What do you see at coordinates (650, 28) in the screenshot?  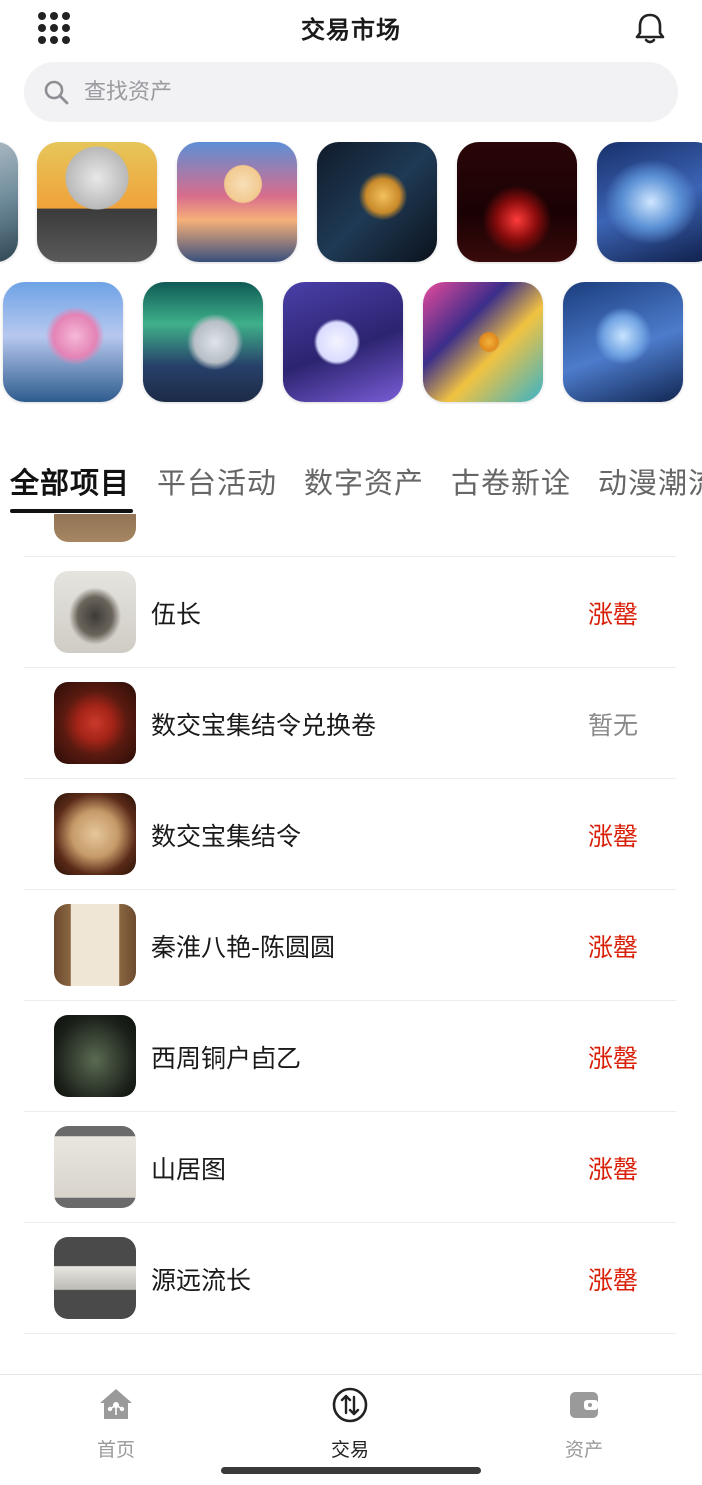 I see `bell-icon` at bounding box center [650, 28].